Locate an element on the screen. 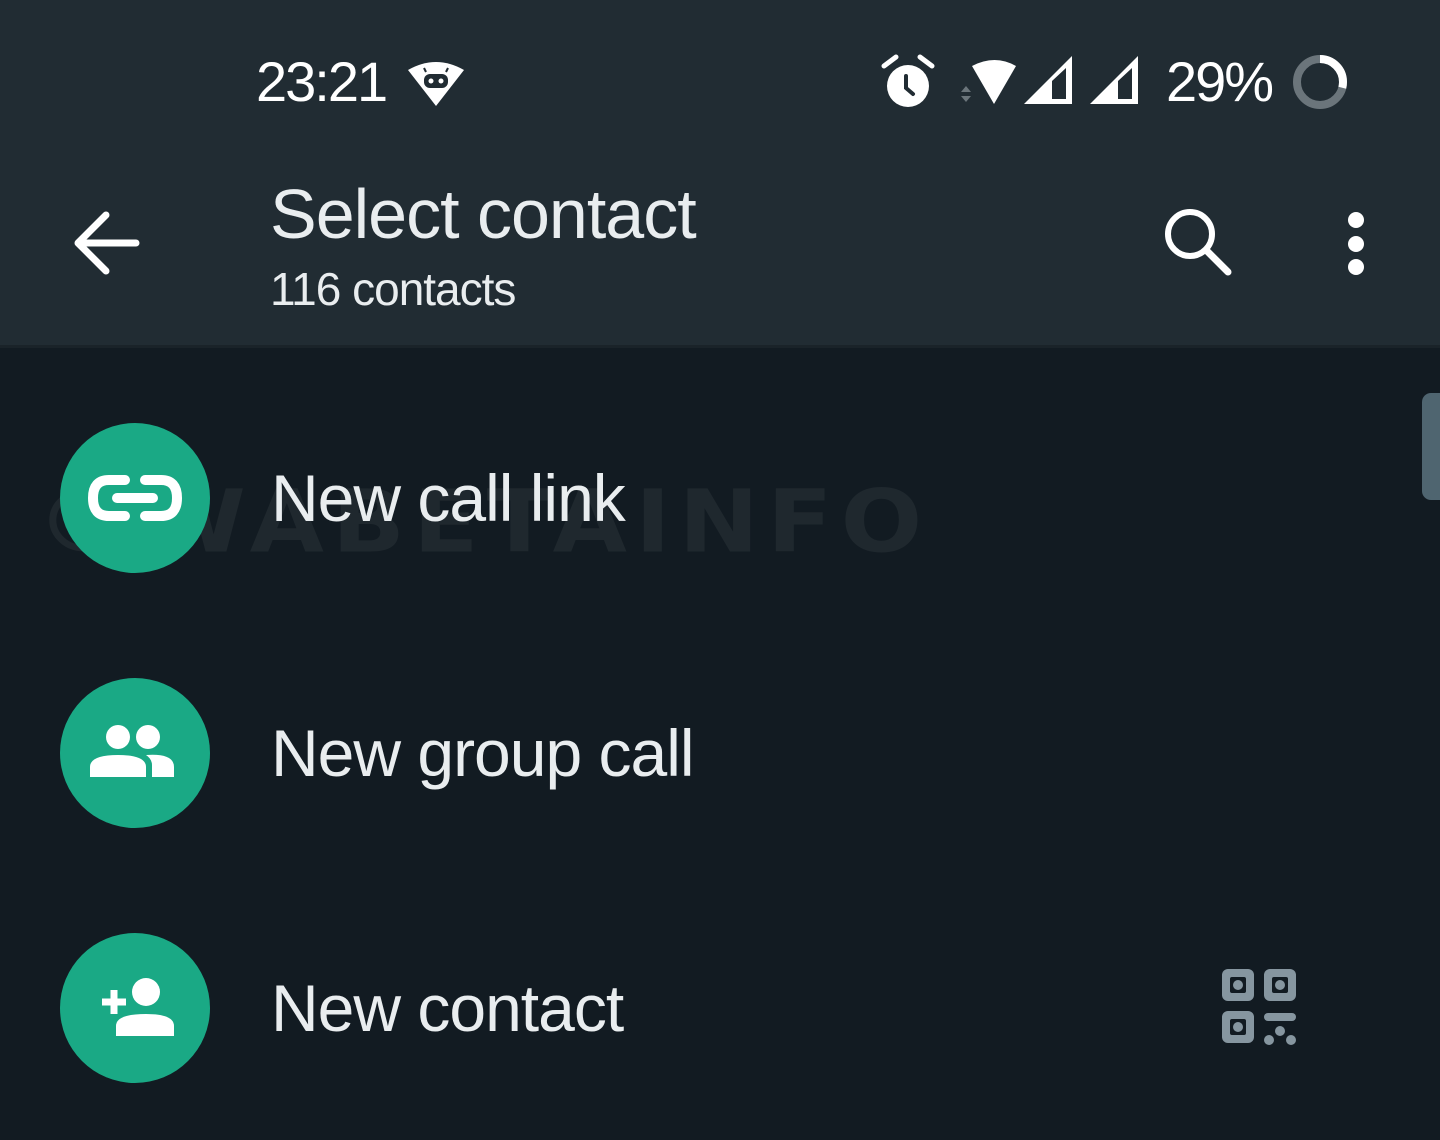 This screenshot has height=1140, width=1440. alarm-icon is located at coordinates (908, 80).